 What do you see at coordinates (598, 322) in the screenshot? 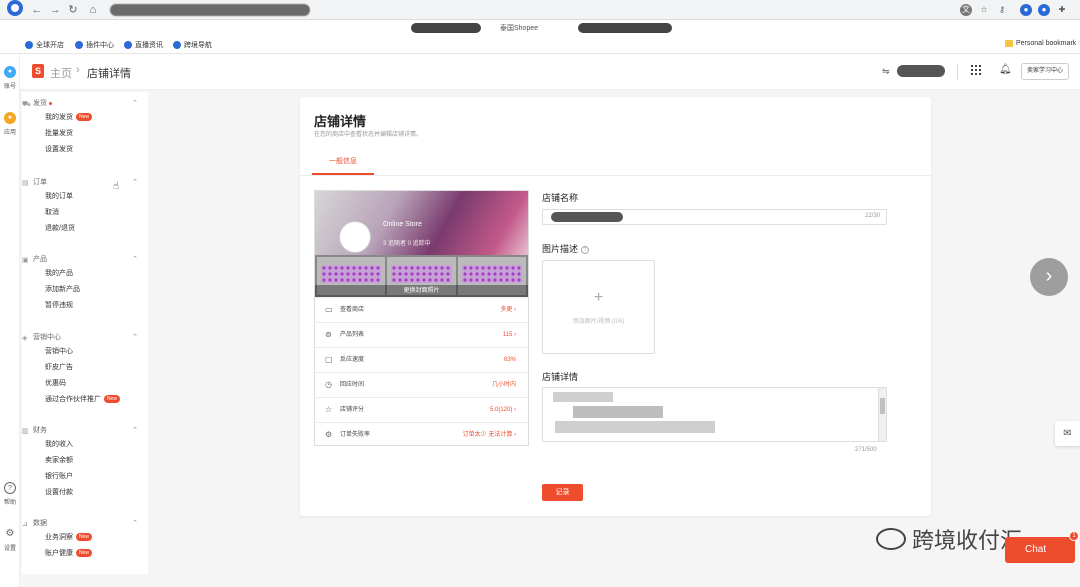
I see `upload-hint: 添加图片/视频 (0/5)` at bounding box center [598, 322].